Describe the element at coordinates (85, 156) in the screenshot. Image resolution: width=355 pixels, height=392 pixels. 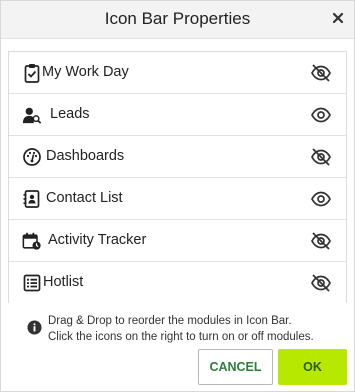
I see `module-label: Dashboards` at that location.